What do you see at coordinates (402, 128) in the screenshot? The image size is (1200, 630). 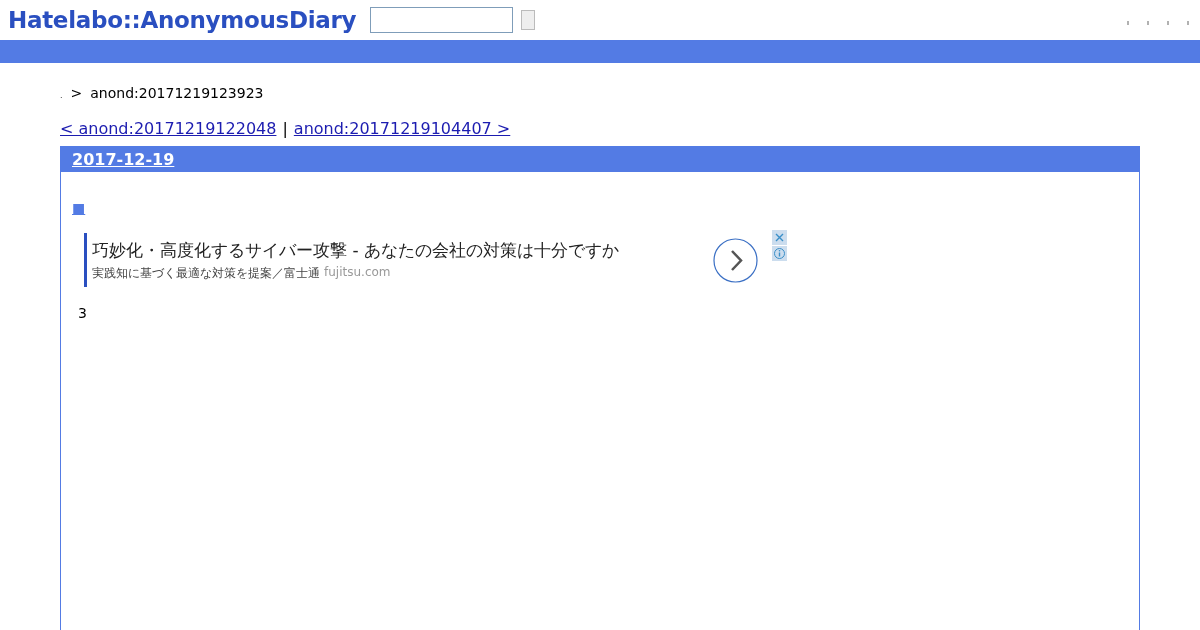 I see `next-entry-link: anond:20171219104407 >` at bounding box center [402, 128].